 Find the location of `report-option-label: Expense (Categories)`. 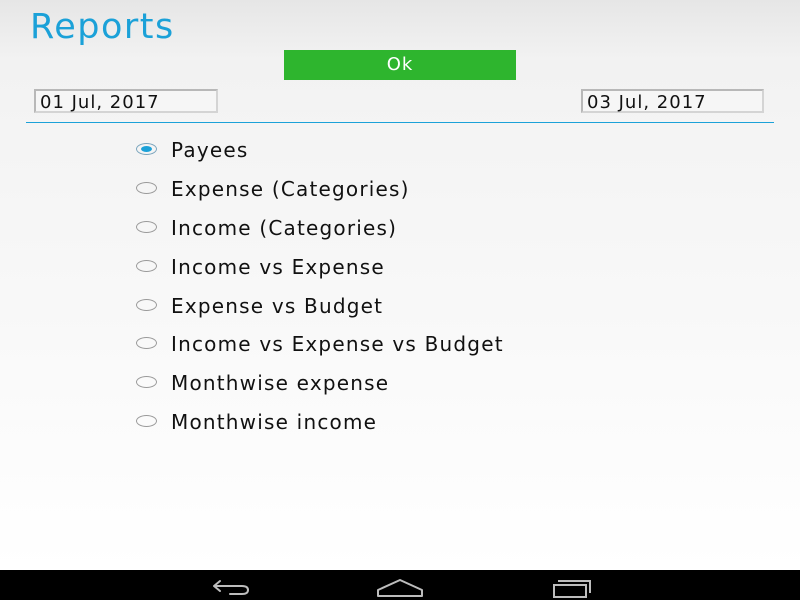

report-option-label: Expense (Categories) is located at coordinates (290, 189).